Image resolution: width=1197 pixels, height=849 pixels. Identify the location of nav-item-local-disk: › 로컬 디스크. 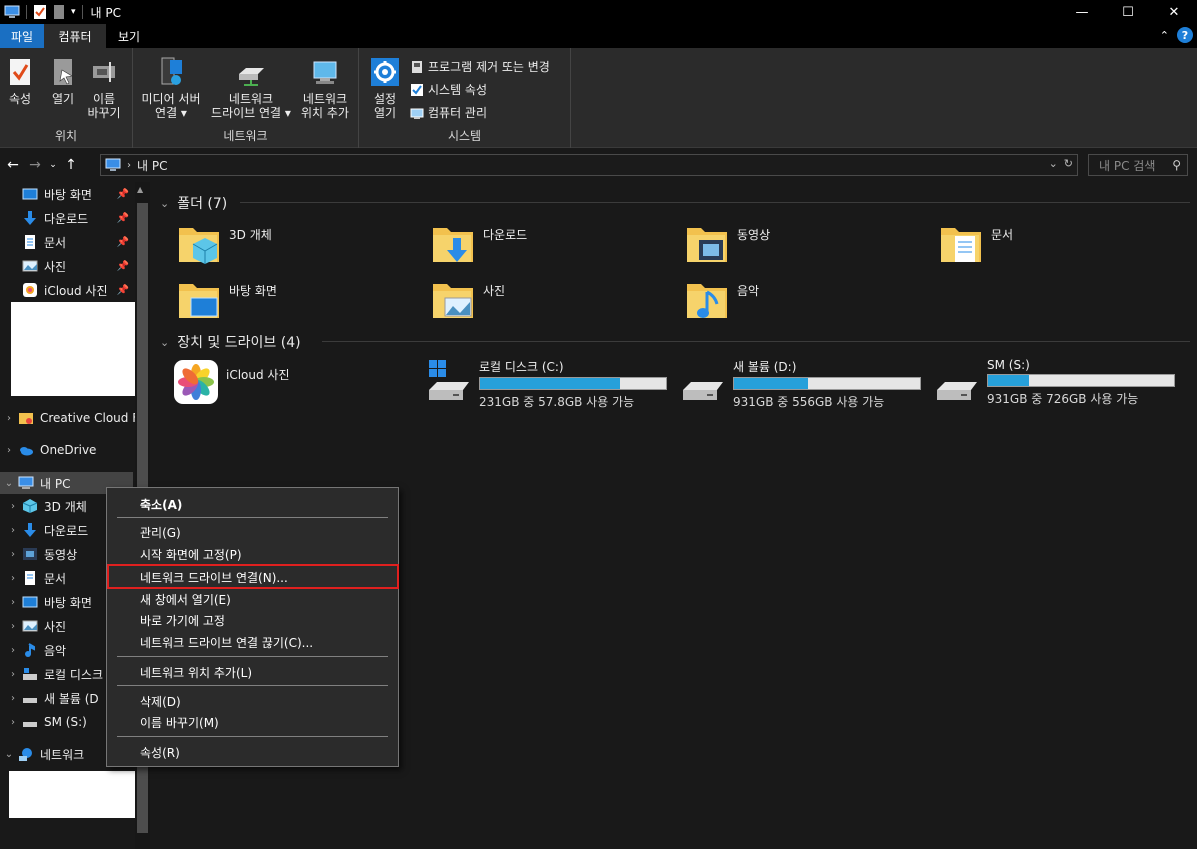
(55, 674).